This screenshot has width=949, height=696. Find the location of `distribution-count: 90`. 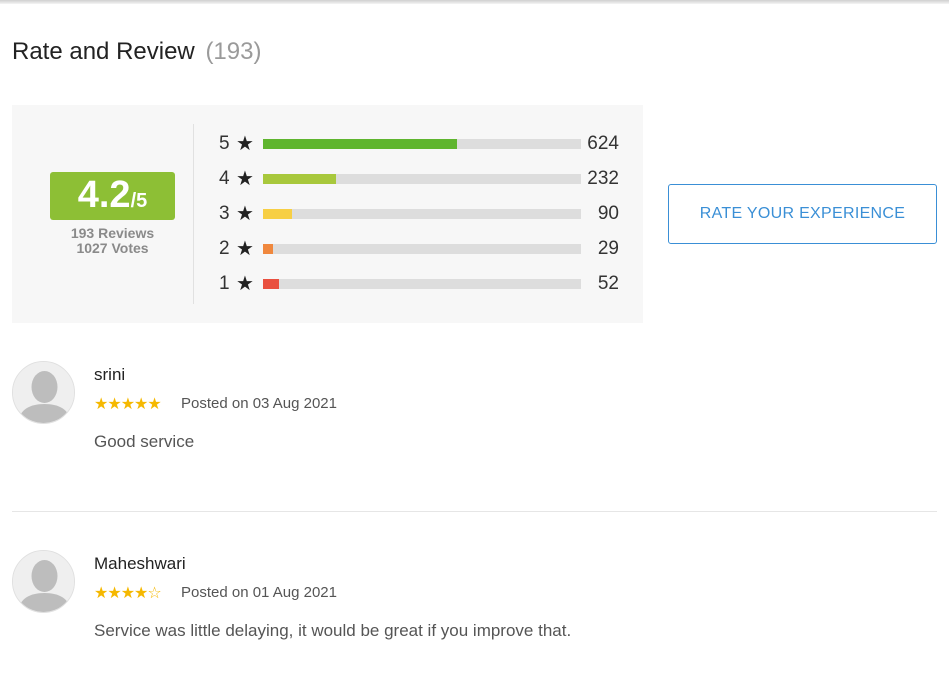

distribution-count: 90 is located at coordinates (608, 213).